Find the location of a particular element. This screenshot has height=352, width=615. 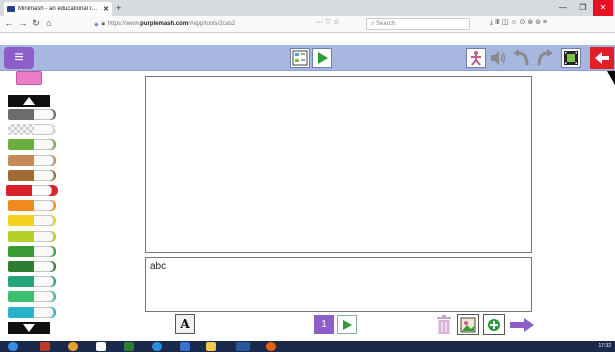

shield-icon: ◈ is located at coordinates (96, 24).